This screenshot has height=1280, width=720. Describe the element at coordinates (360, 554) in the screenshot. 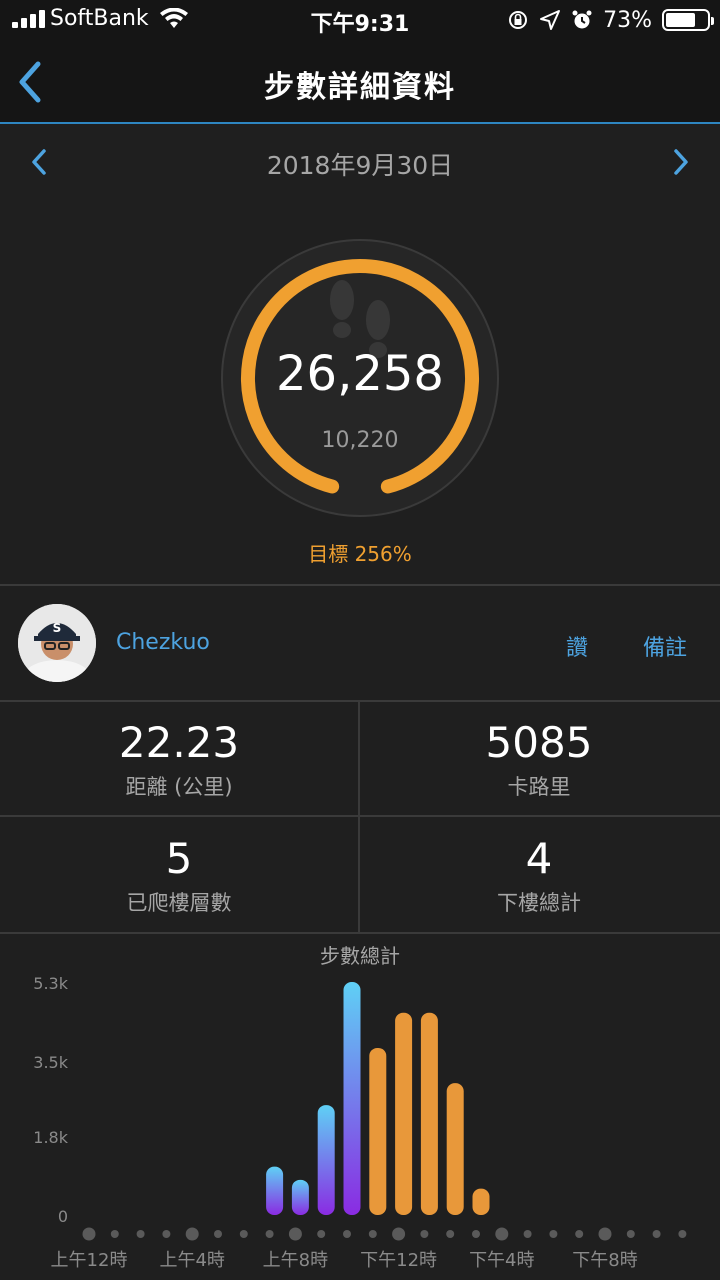

I see `goal-percent: 目標 256%` at that location.